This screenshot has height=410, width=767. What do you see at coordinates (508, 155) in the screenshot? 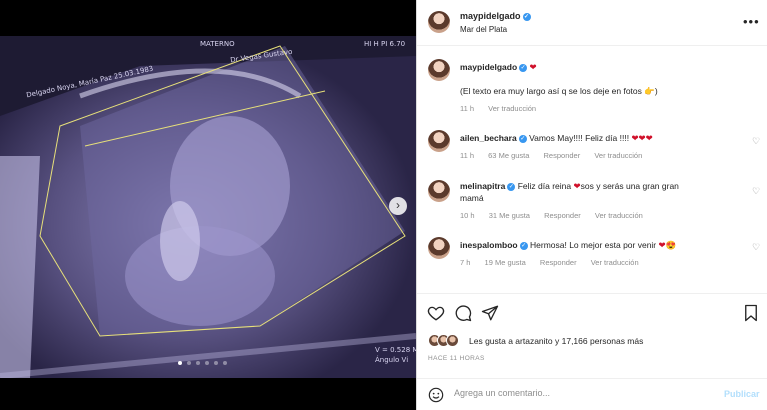
I see `comment-likes: 63 Me gusta` at bounding box center [508, 155].